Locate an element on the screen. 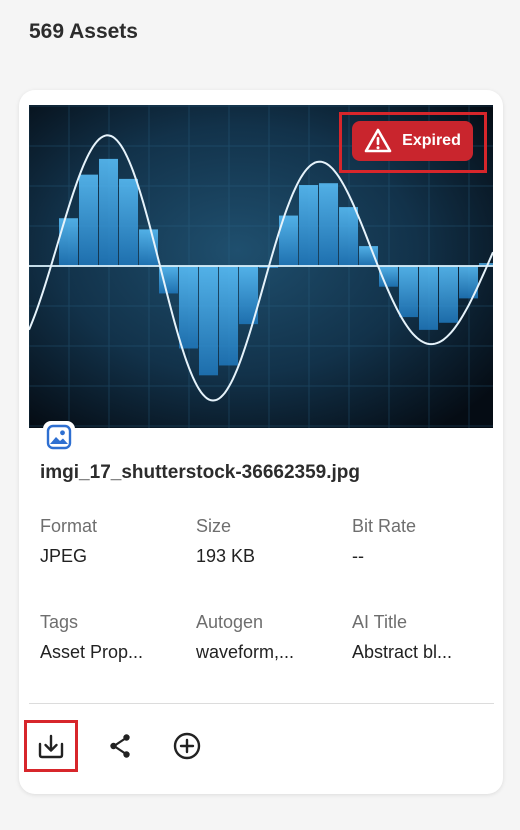 The image size is (520, 830). add-to-collection-button is located at coordinates (187, 746).